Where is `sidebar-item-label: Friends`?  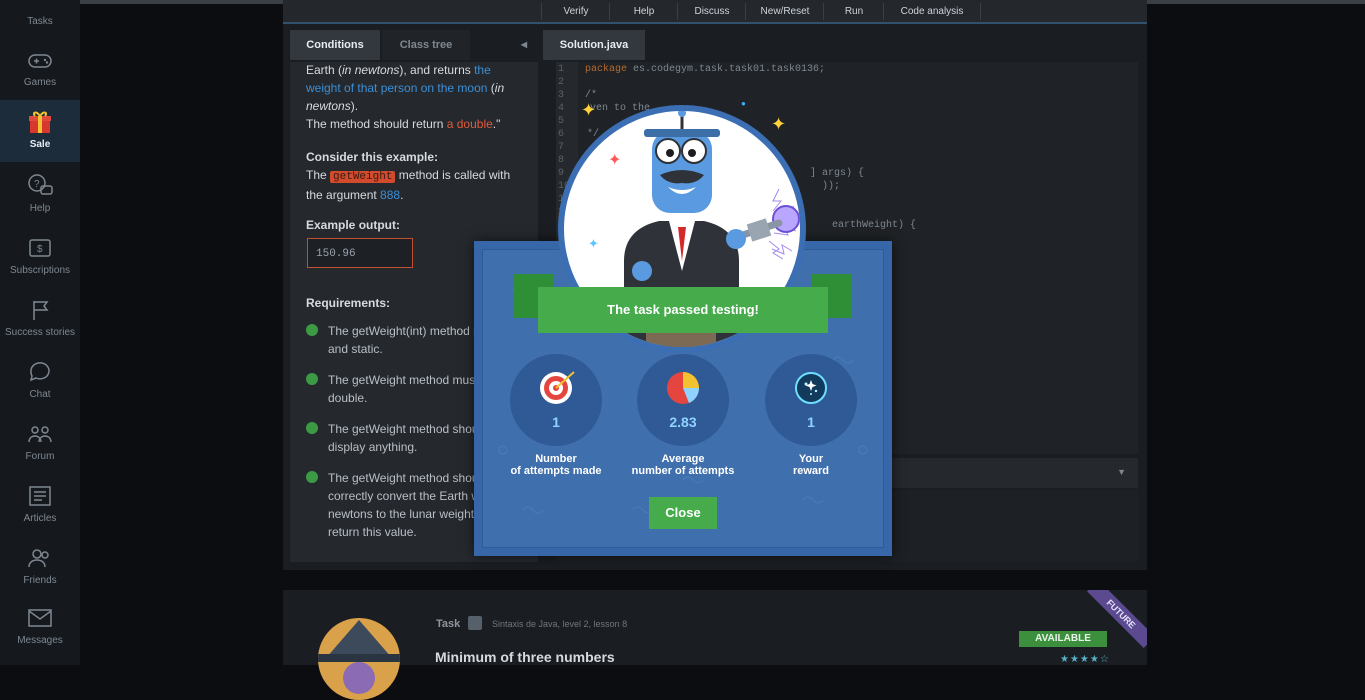 sidebar-item-label: Friends is located at coordinates (40, 580).